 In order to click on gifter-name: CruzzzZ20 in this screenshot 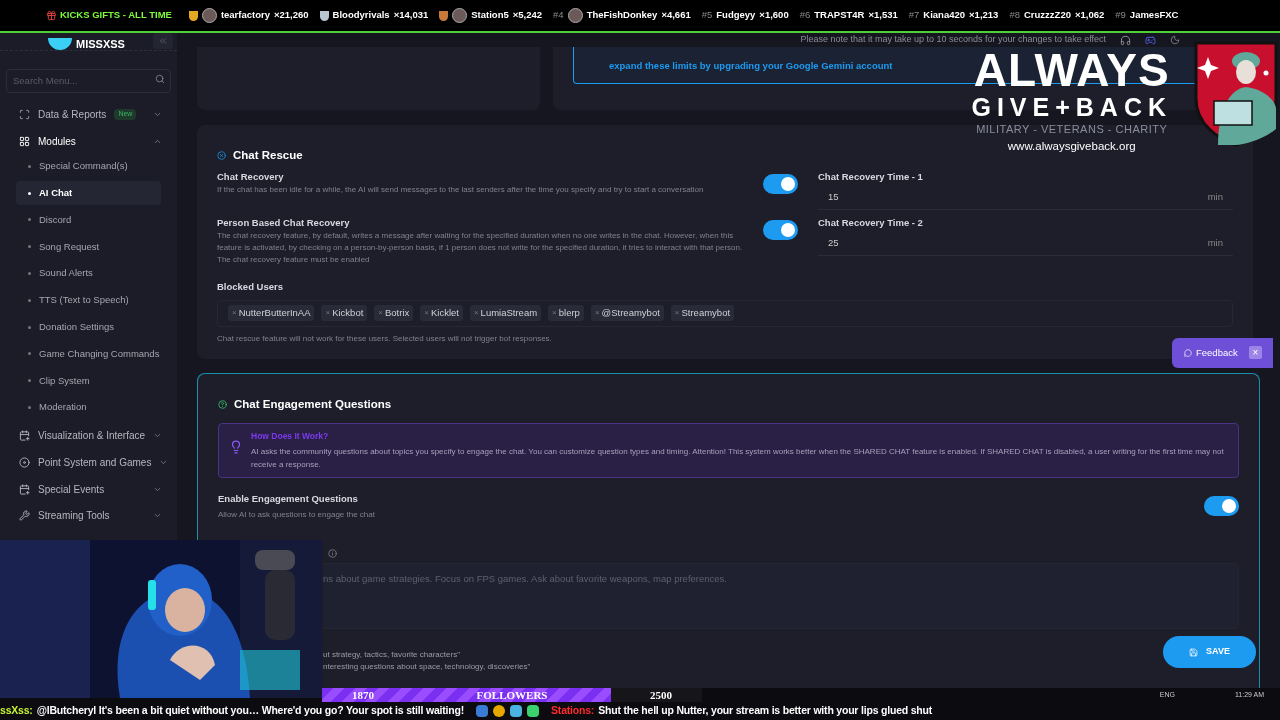, I will do `click(1047, 15)`.